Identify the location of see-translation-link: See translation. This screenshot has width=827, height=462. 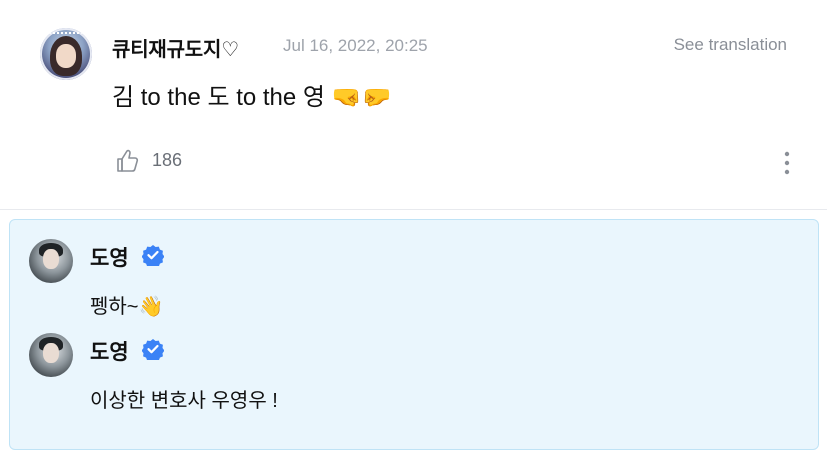
(730, 45).